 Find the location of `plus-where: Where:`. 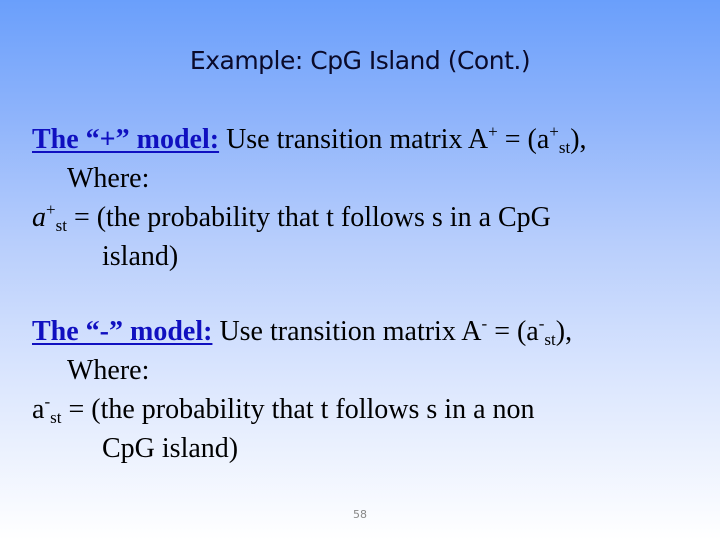

plus-where: Where: is located at coordinates (108, 178).